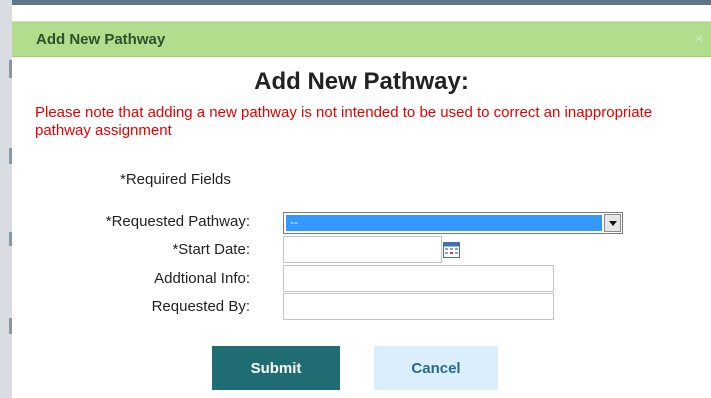 The image size is (711, 398). I want to click on requested-by-input, so click(418, 306).